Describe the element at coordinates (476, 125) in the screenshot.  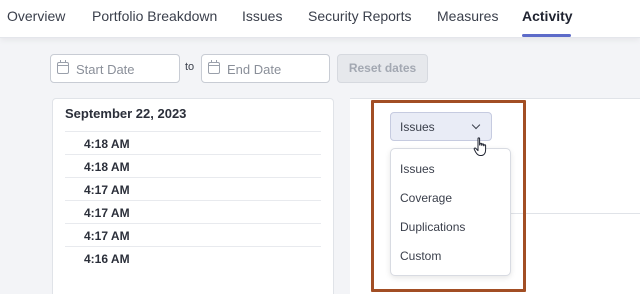
I see `chevron-down-icon` at that location.